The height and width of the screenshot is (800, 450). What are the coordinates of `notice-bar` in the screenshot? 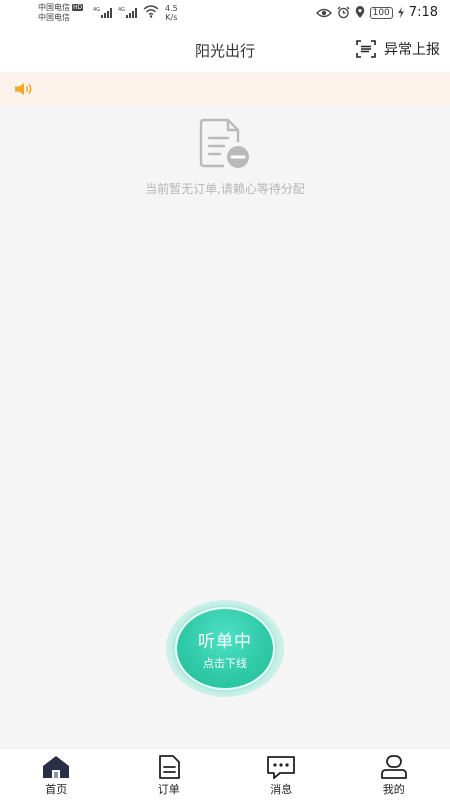 It's located at (225, 88).